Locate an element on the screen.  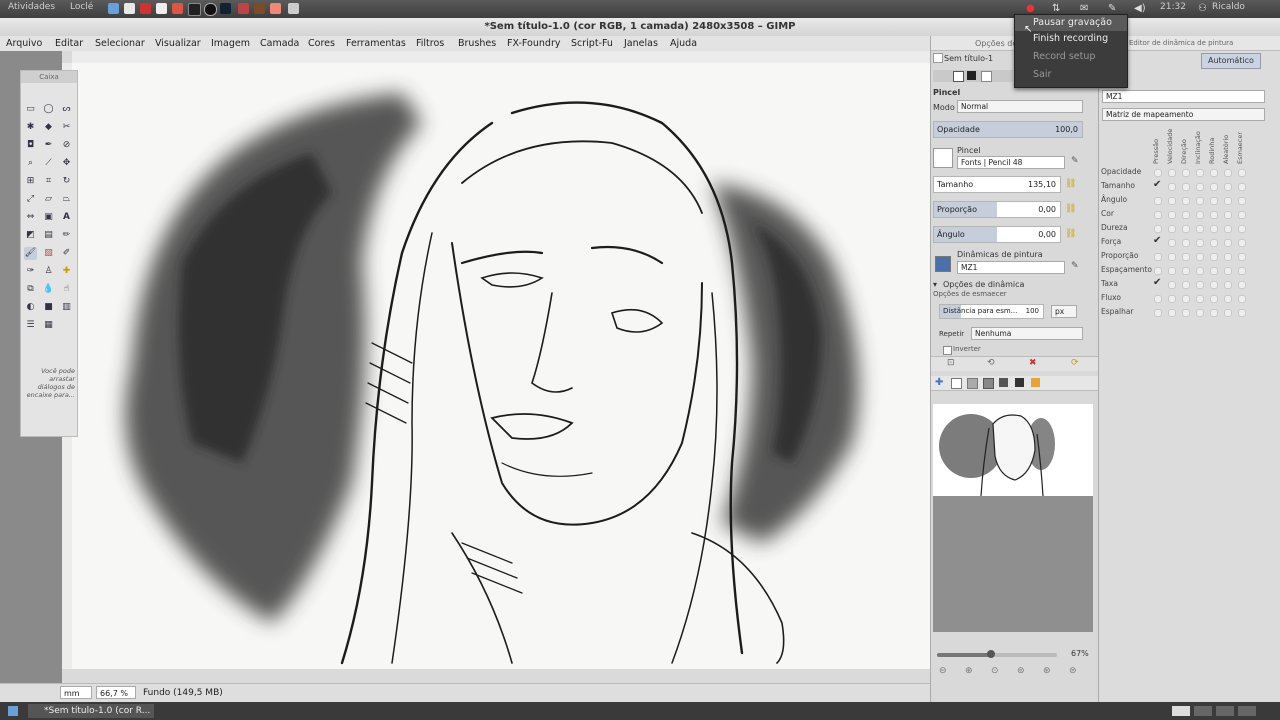
opacity-slider: Opacidade 100,0 is located at coordinates (1008, 129).